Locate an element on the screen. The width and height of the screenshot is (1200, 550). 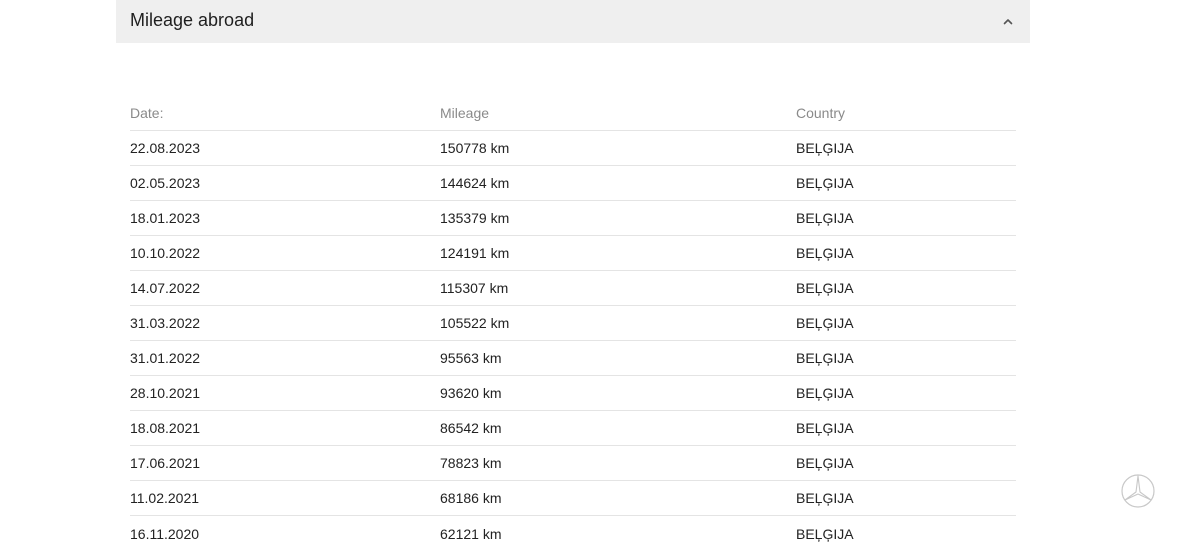
cell-date: 31.03.2022 is located at coordinates (165, 323).